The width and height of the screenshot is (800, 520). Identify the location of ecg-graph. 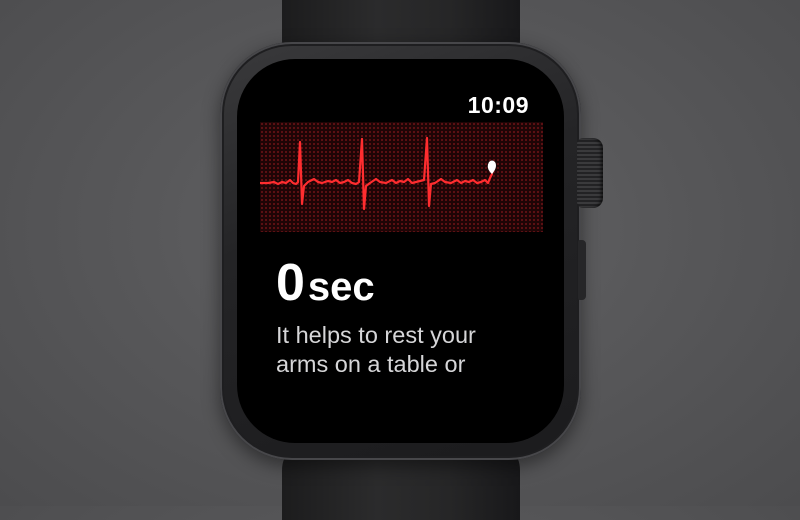
(401, 177).